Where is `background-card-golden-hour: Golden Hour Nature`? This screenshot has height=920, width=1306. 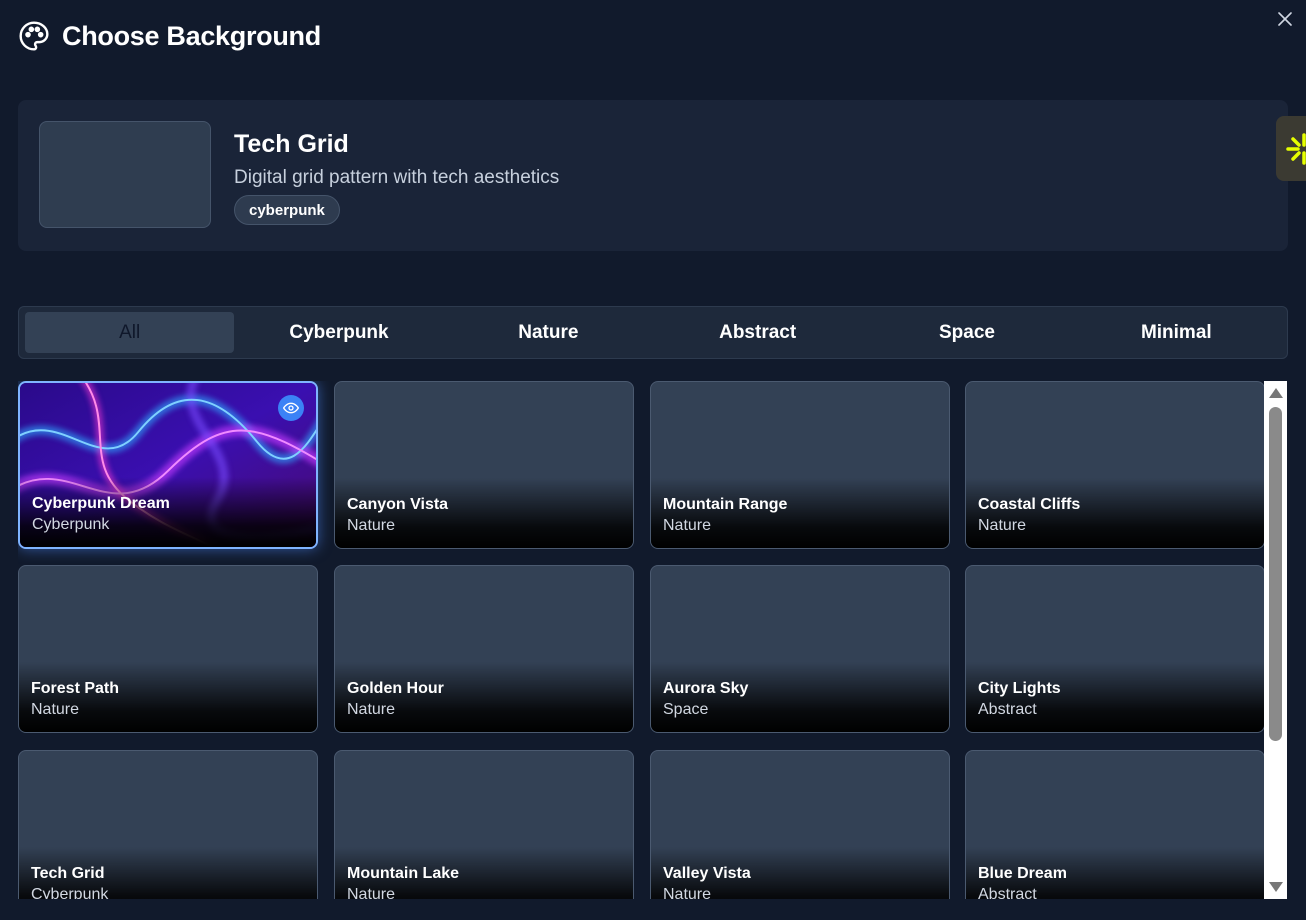 background-card-golden-hour: Golden Hour Nature is located at coordinates (484, 649).